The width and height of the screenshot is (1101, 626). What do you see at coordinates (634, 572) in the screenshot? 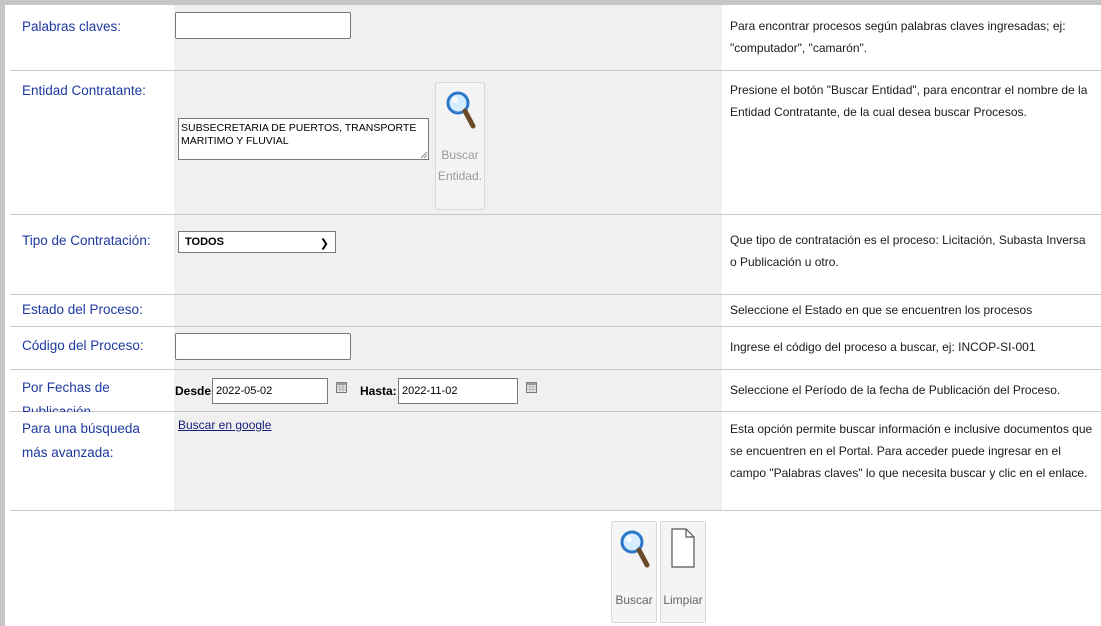
I see `buscar-button: Buscar` at bounding box center [634, 572].